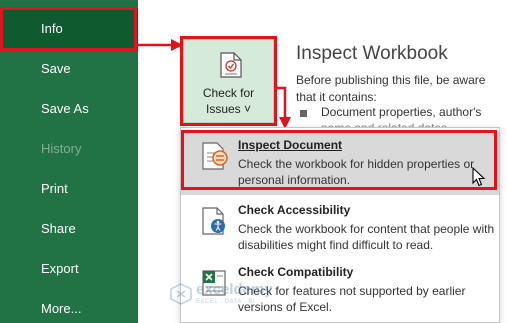 This screenshot has width=507, height=323. I want to click on bullet-text: Document properties, author's, so click(401, 112).